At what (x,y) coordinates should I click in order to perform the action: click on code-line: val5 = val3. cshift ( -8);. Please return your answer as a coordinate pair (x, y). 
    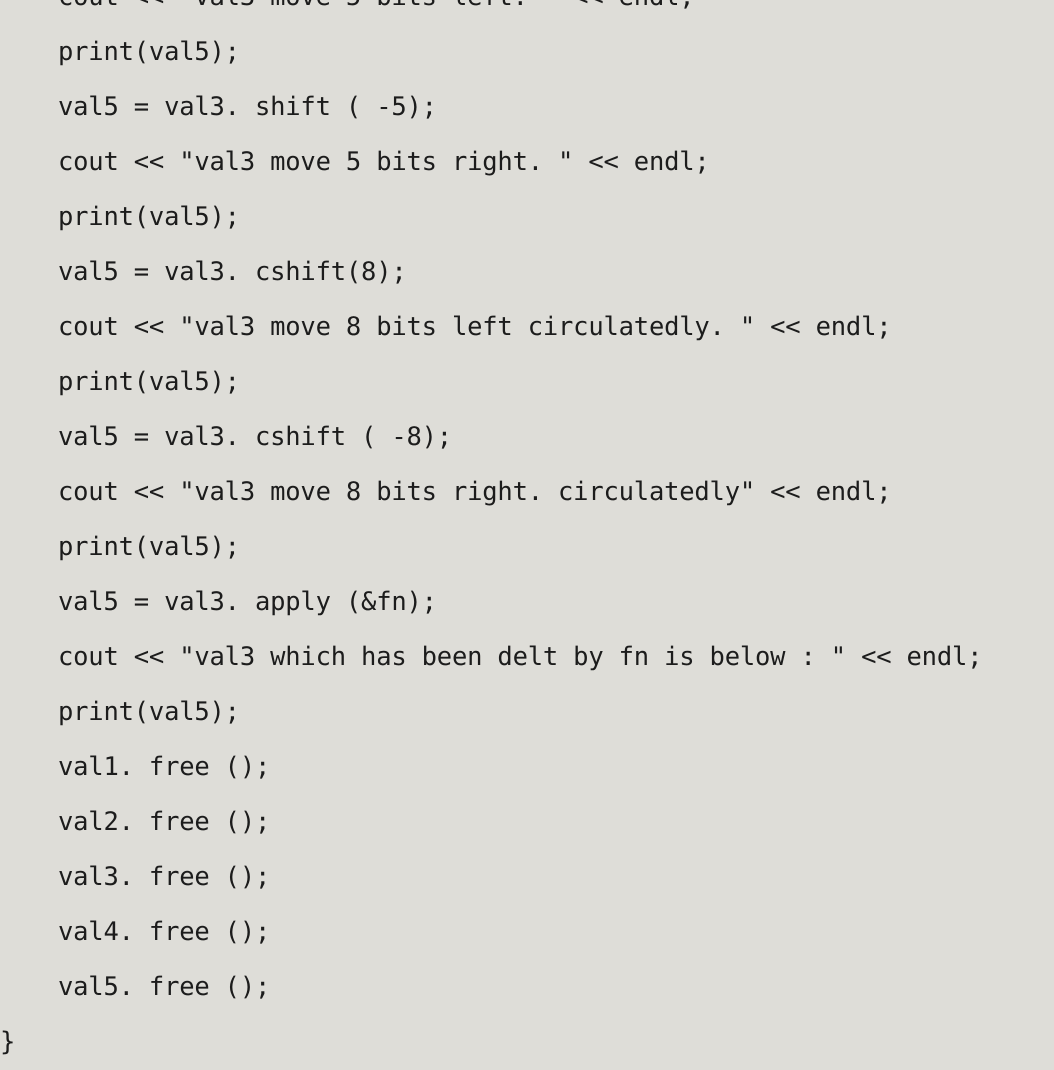
    Looking at the image, I should click on (255, 437).